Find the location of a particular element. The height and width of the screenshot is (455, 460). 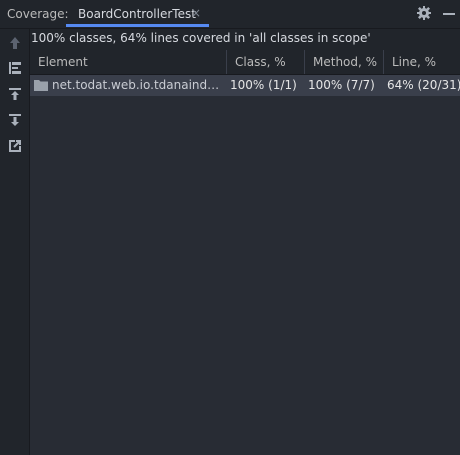

cell-method-pct: 100% (7/7) is located at coordinates (341, 85).